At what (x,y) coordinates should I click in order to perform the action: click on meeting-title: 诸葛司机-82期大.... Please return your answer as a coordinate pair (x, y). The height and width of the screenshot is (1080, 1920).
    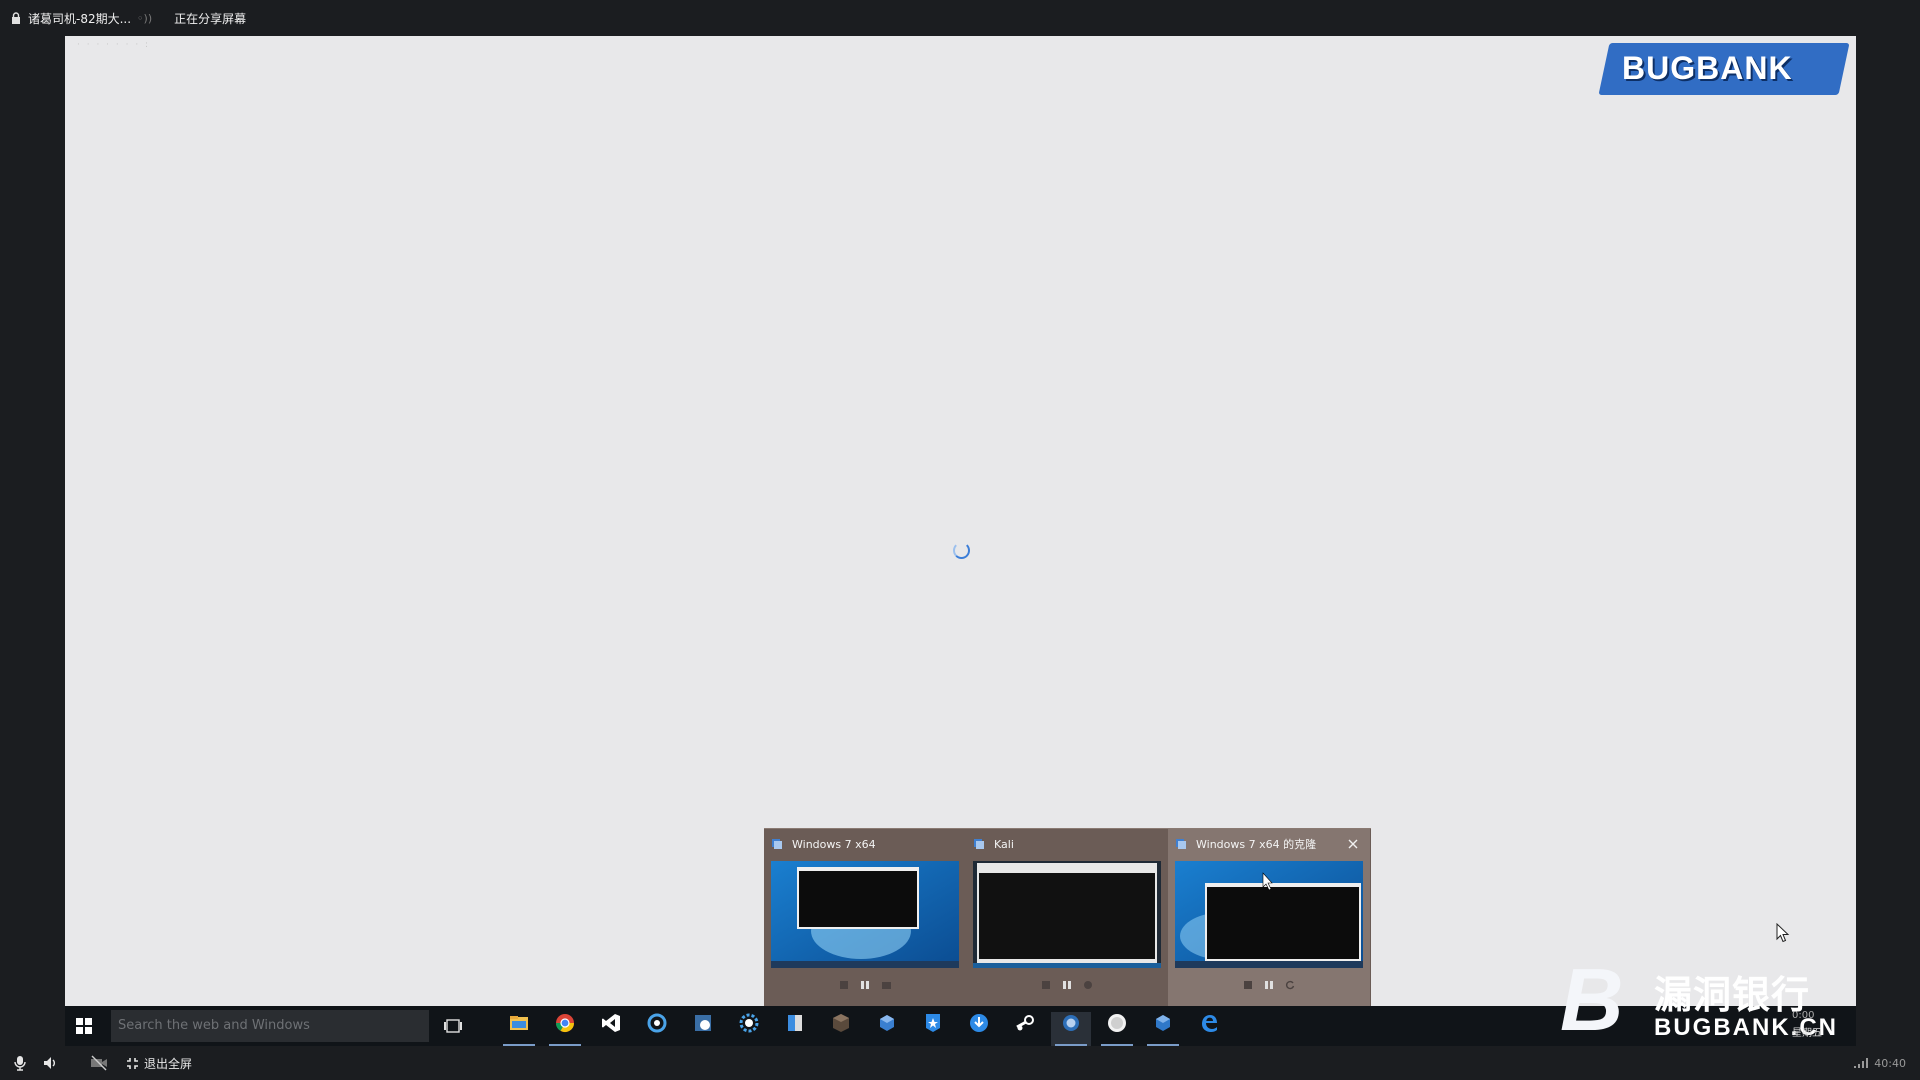
    Looking at the image, I should click on (80, 18).